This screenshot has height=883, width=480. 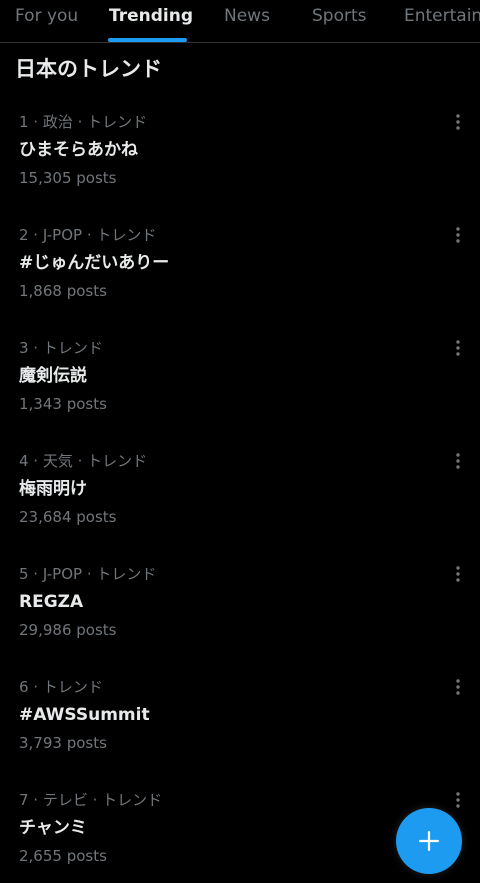 I want to click on trend-name: 梅雨明け, so click(x=53, y=489).